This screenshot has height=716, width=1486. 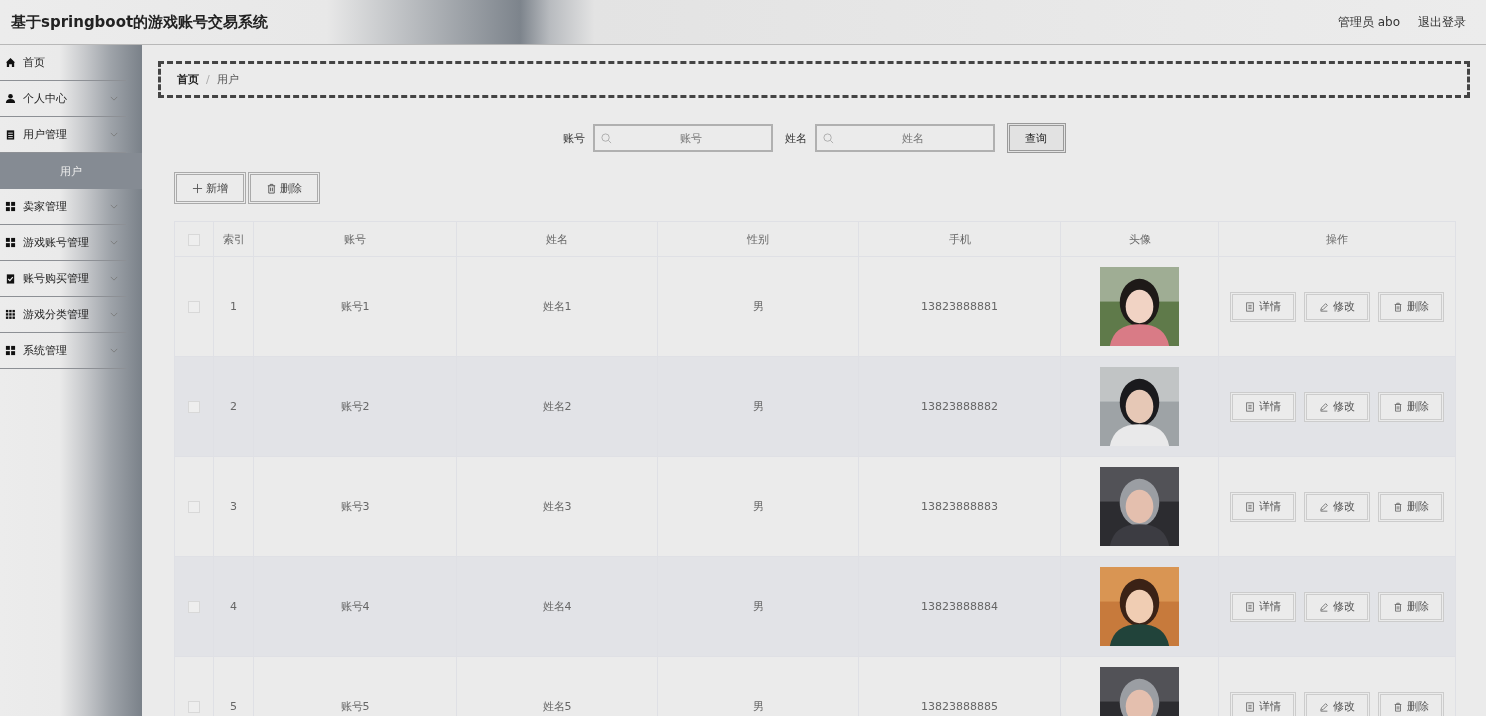 What do you see at coordinates (959, 706) in the screenshot?
I see `table-cell: 13823888885` at bounding box center [959, 706].